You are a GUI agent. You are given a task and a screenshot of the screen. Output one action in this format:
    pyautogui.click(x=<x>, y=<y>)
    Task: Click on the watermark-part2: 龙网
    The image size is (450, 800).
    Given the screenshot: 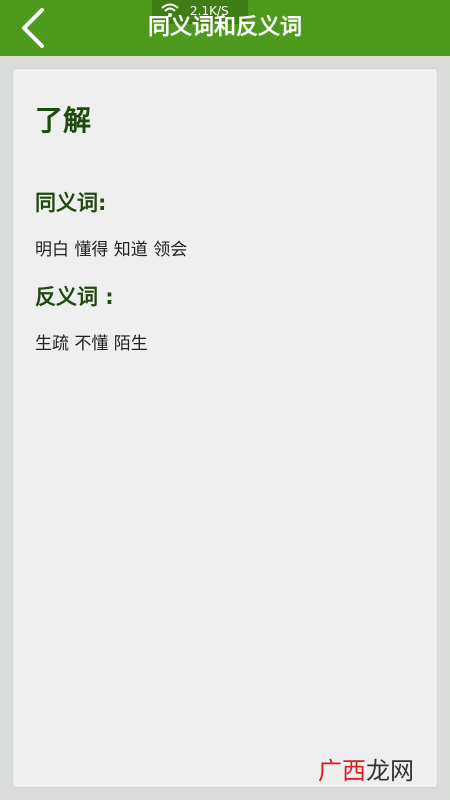 What is the action you would take?
    pyautogui.click(x=390, y=771)
    